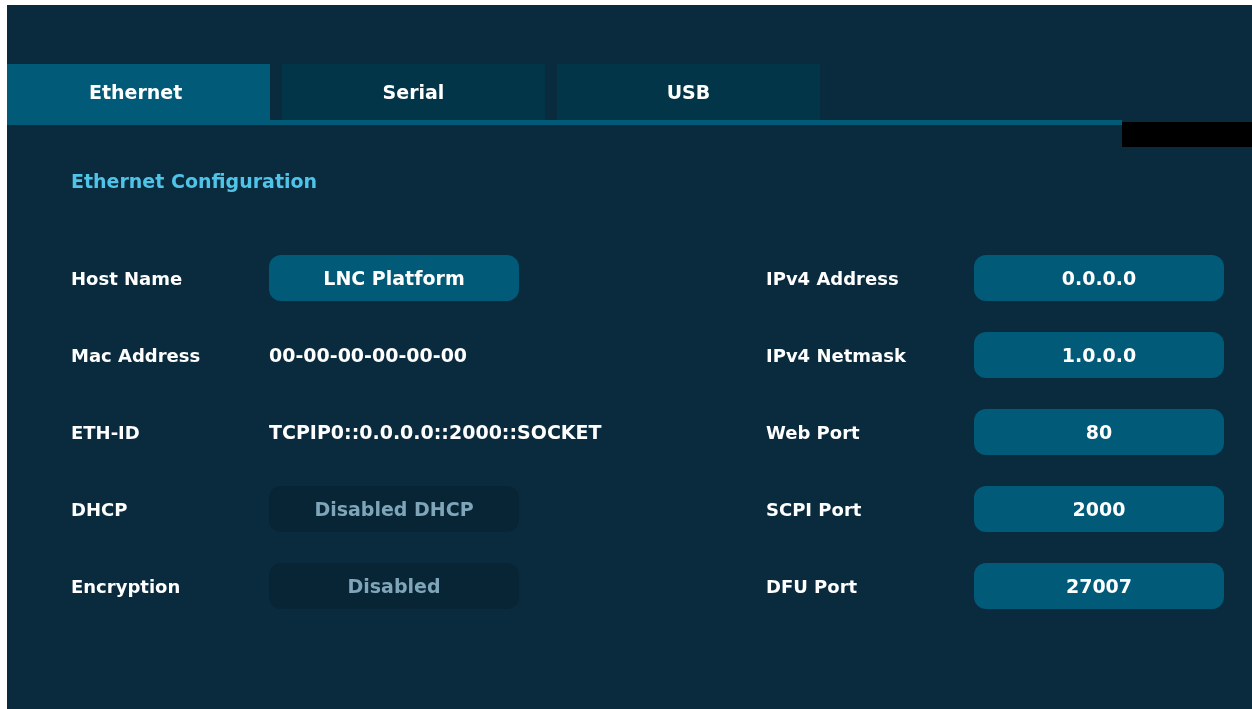  What do you see at coordinates (1099, 355) in the screenshot?
I see `value-field: 1.0.0.0` at bounding box center [1099, 355].